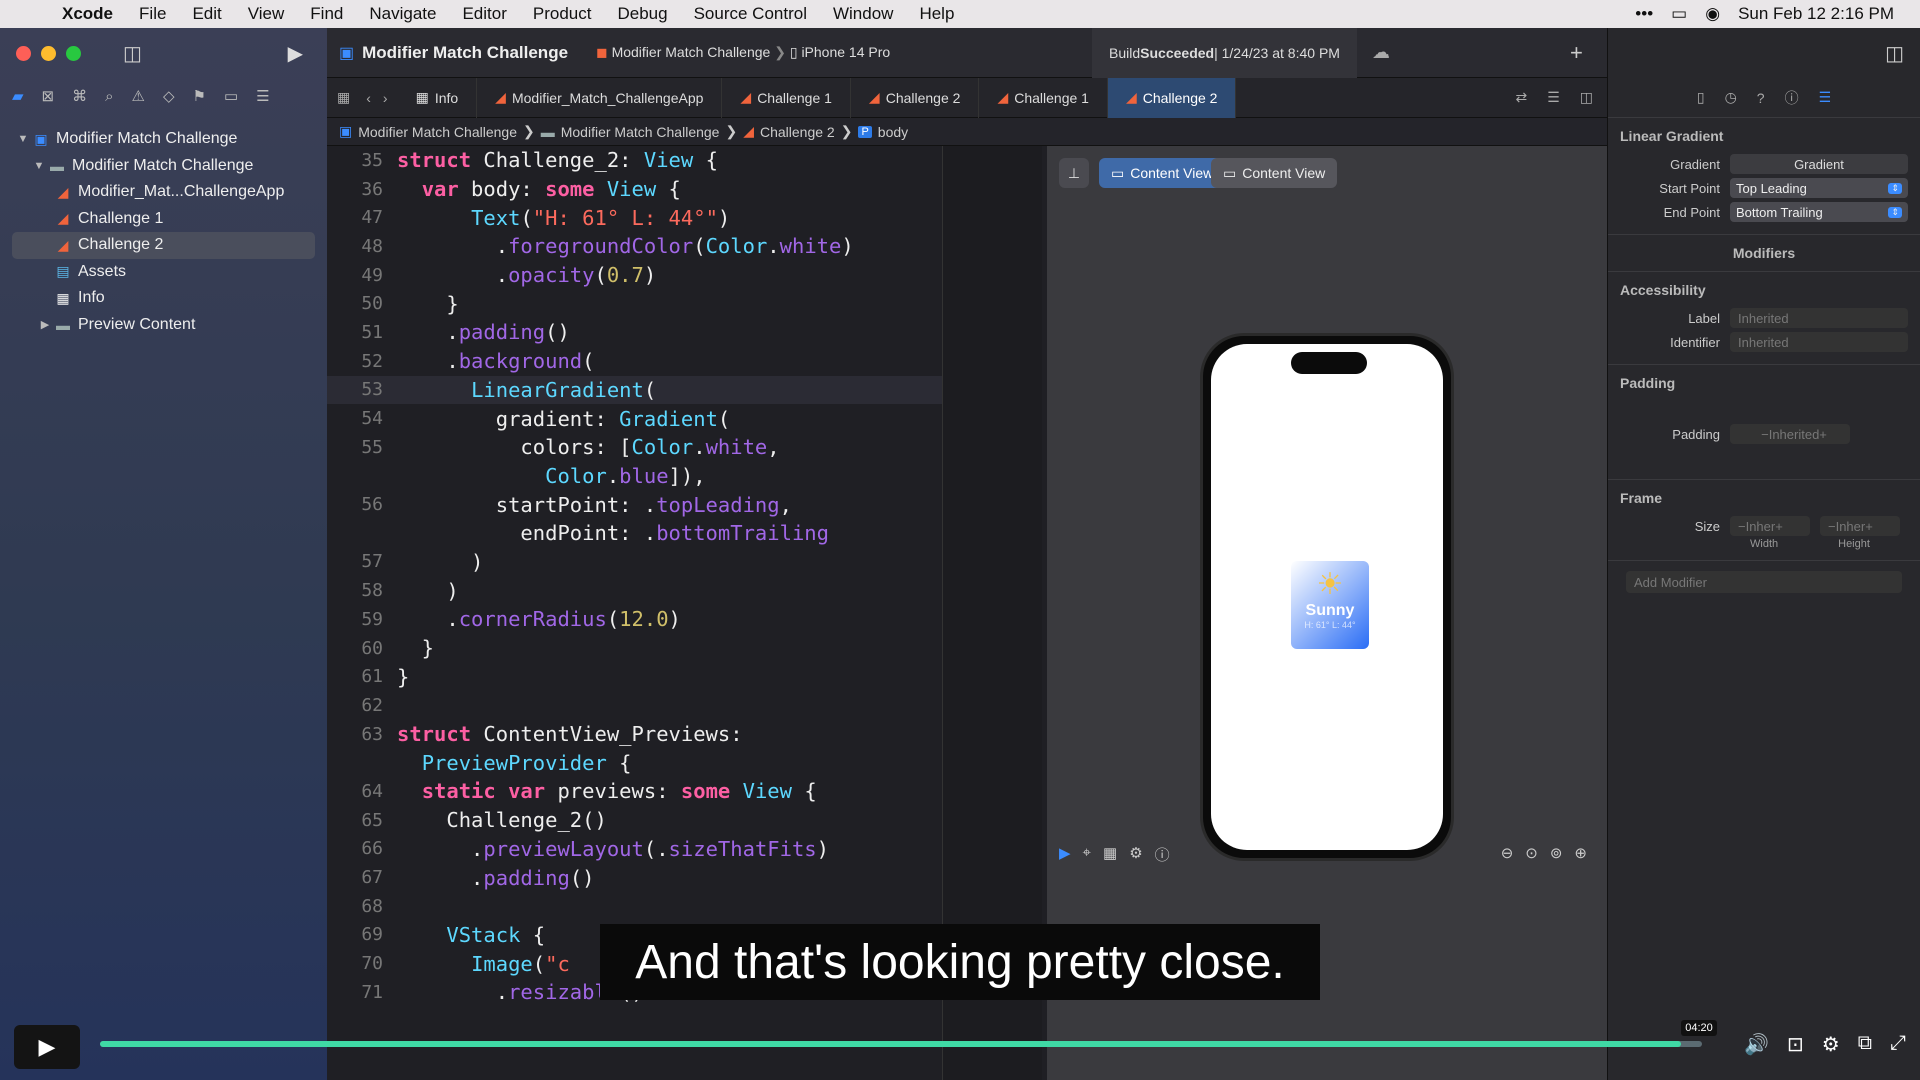 Image resolution: width=1920 pixels, height=1080 pixels. I want to click on menu-app: Xcode, so click(87, 14).